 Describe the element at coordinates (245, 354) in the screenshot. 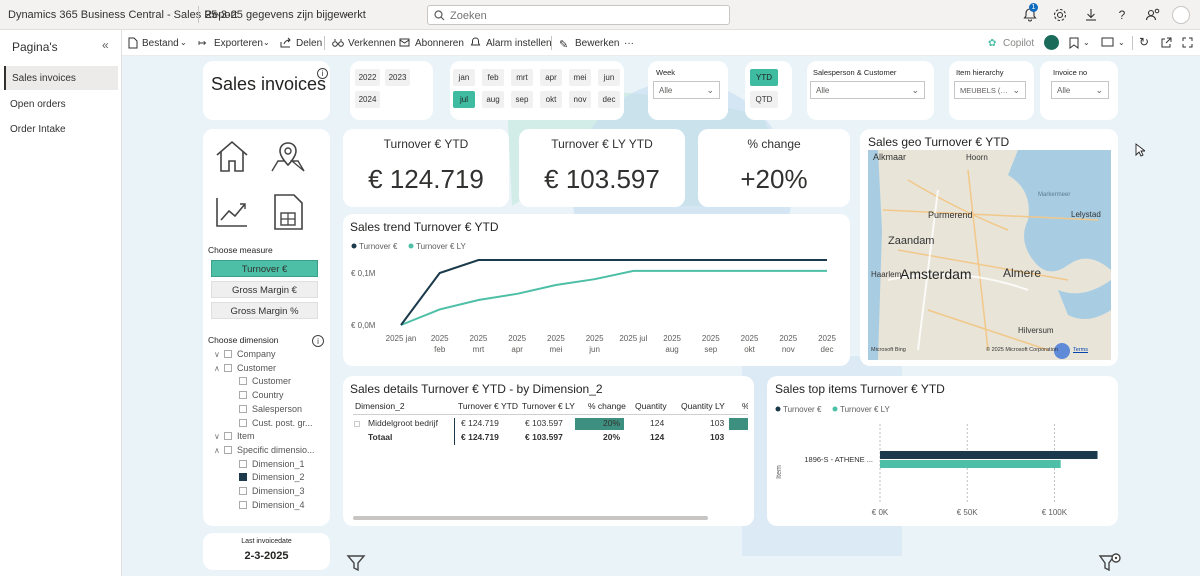

I see `dimension-tree-item: ∨ Company` at that location.